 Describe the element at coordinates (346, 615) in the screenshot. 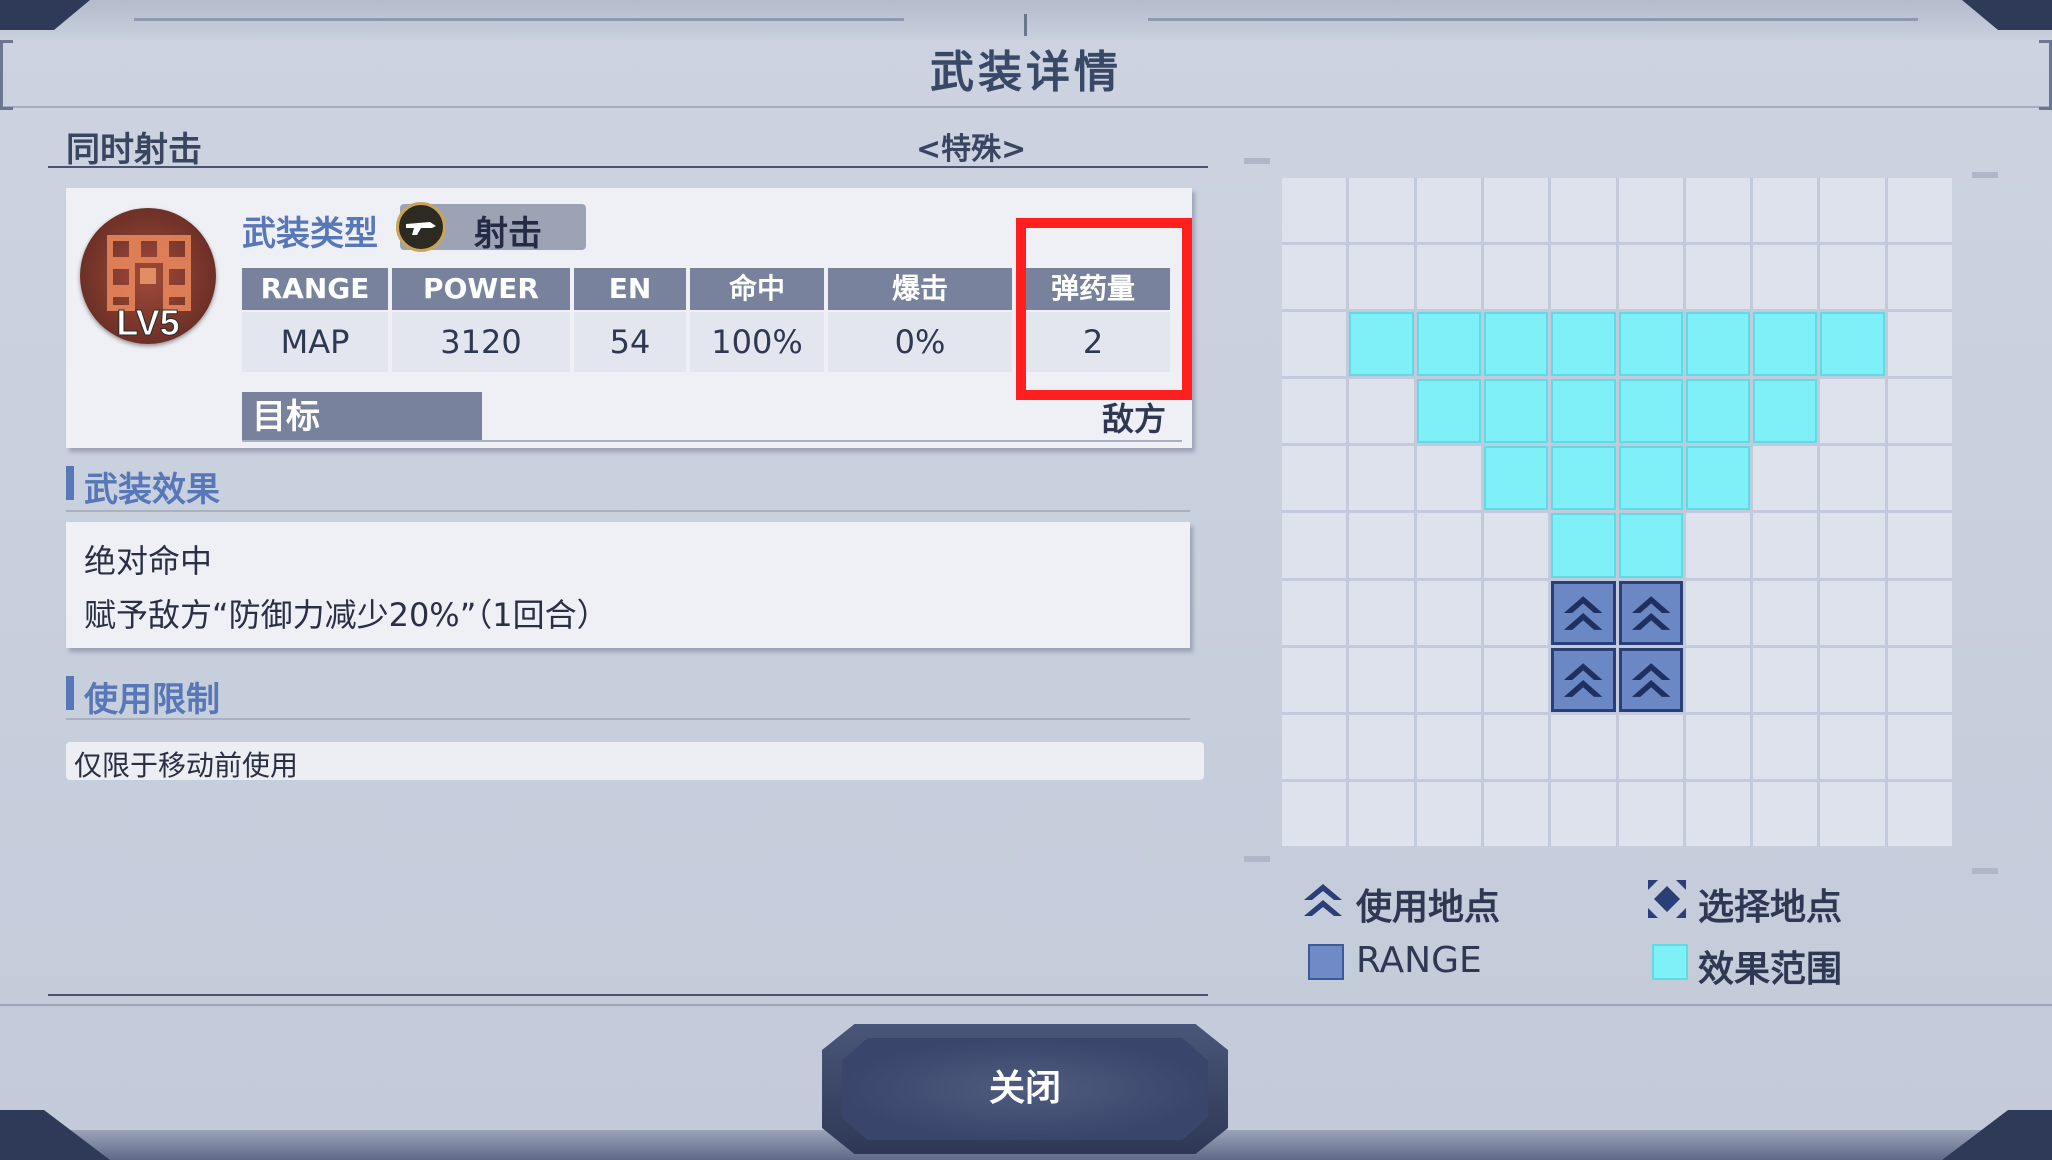

I see `effect-line-2: 赋予敌方“防御力减少20%”（1回合）` at that location.